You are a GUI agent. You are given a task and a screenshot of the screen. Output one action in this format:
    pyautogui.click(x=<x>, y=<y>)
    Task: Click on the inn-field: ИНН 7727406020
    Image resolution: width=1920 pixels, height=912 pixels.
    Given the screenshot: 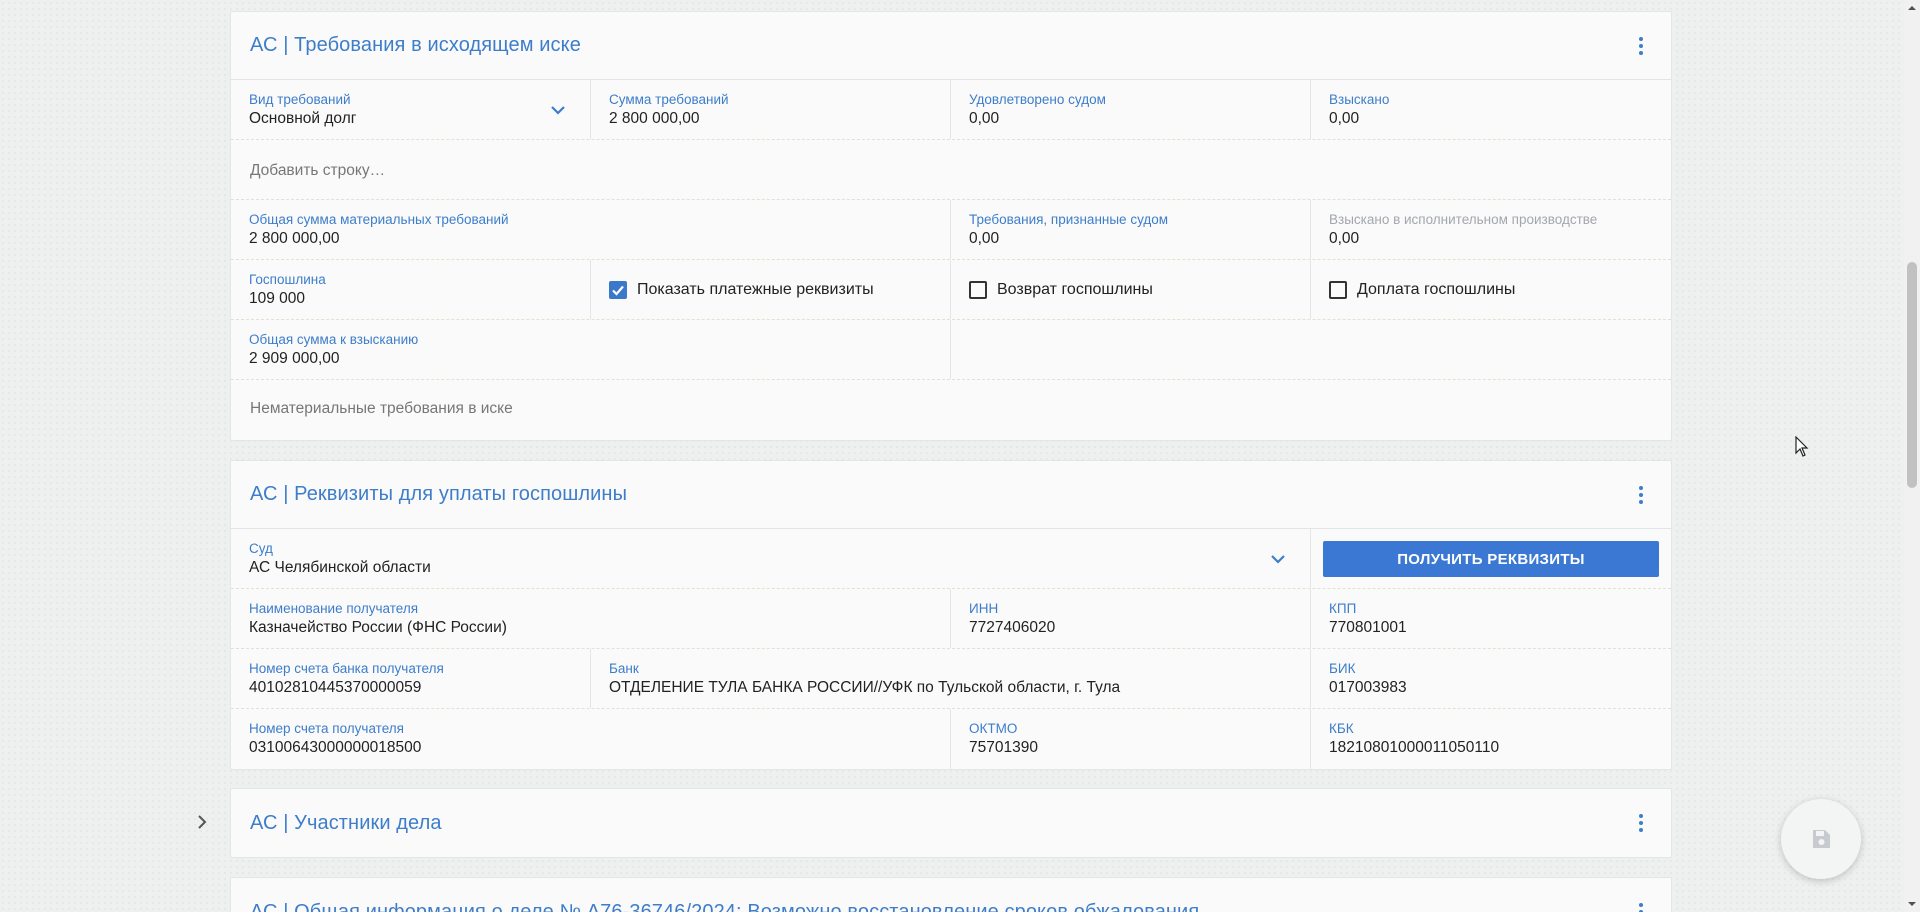 What is the action you would take?
    pyautogui.click(x=1131, y=618)
    